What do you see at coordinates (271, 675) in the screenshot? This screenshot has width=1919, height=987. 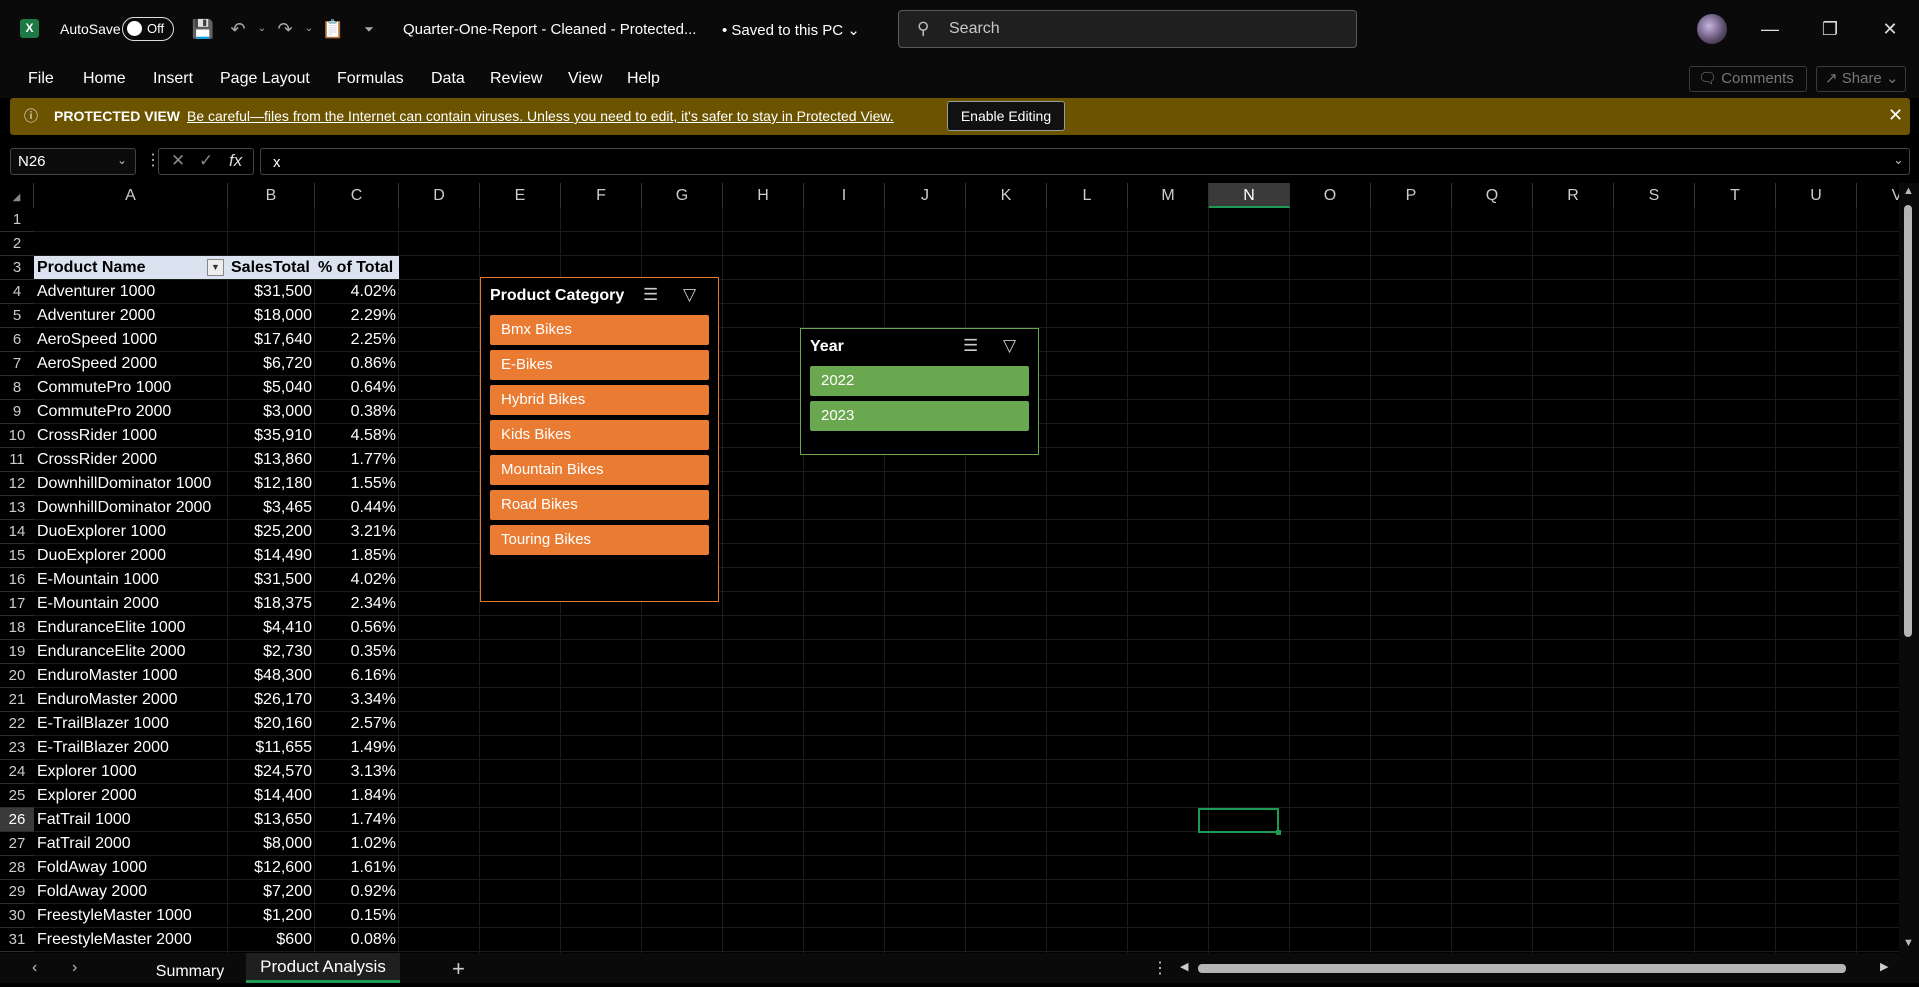 I see `sales-total-cell: $48,300` at bounding box center [271, 675].